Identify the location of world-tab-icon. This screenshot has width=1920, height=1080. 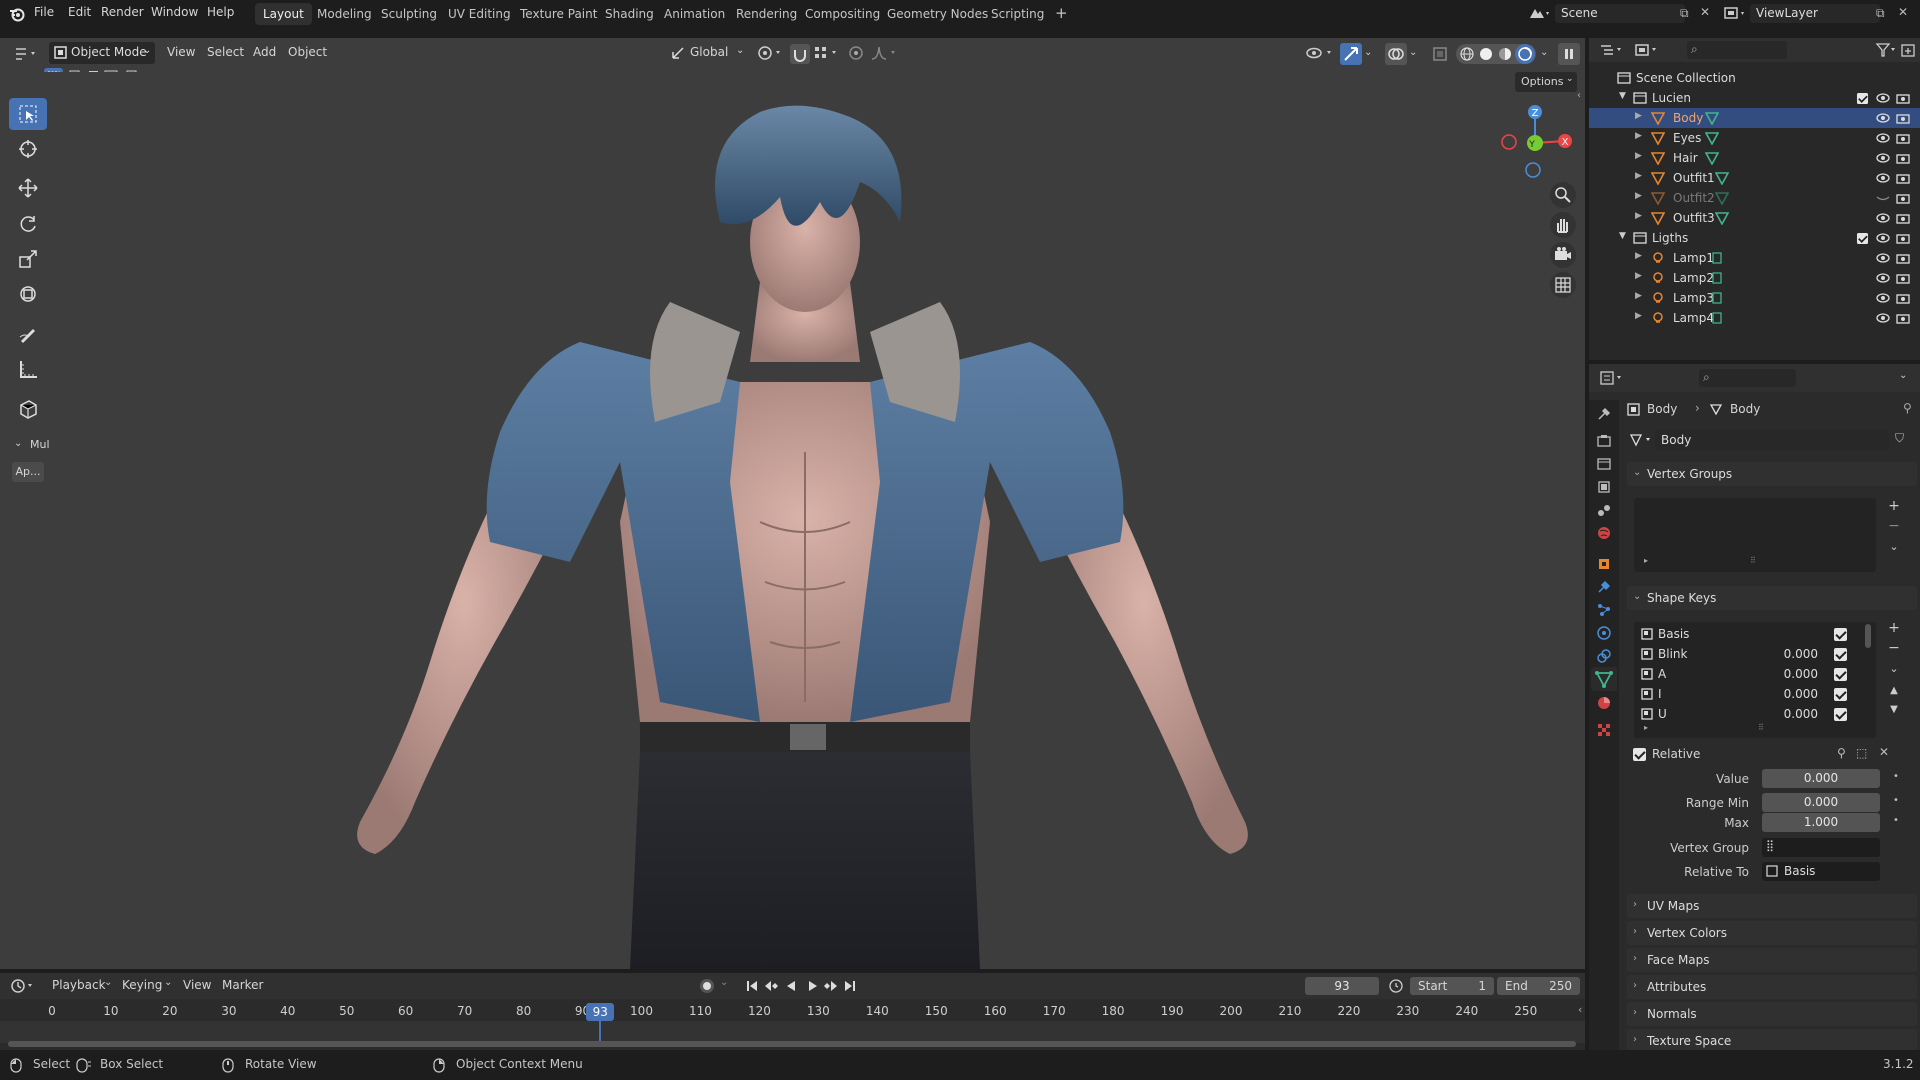
(1604, 533).